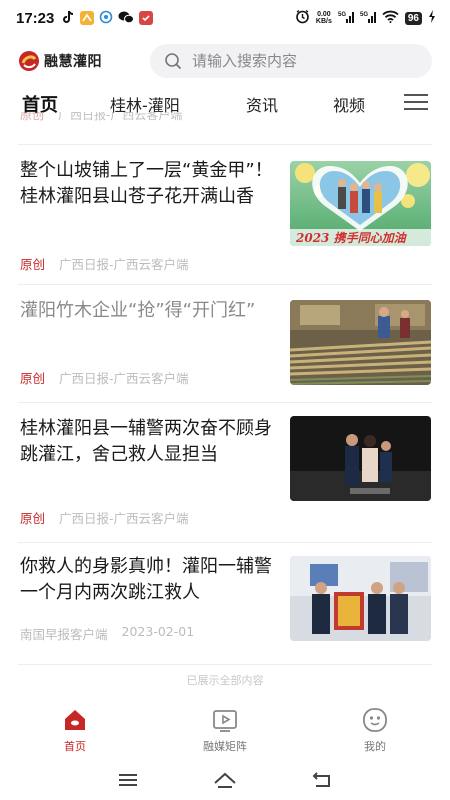 This screenshot has height=800, width=450. I want to click on wifi-icon, so click(390, 18).